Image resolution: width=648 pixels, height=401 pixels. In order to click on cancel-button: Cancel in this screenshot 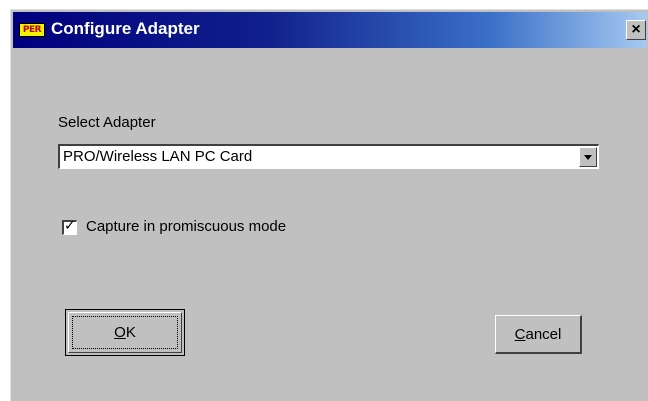, I will do `click(538, 334)`.